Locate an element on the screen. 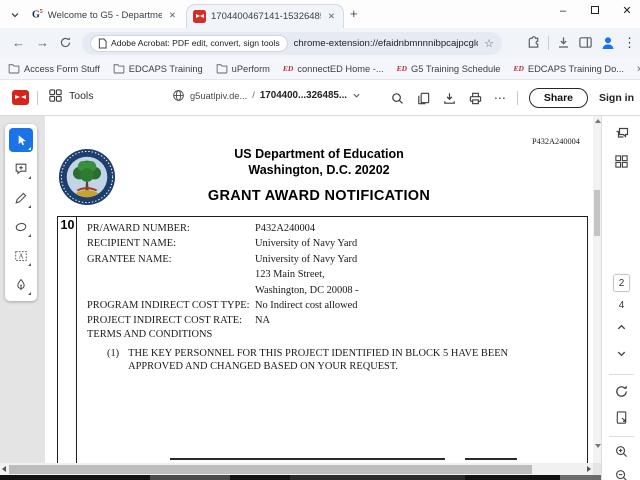  svg-text: A is located at coordinates (20, 257).